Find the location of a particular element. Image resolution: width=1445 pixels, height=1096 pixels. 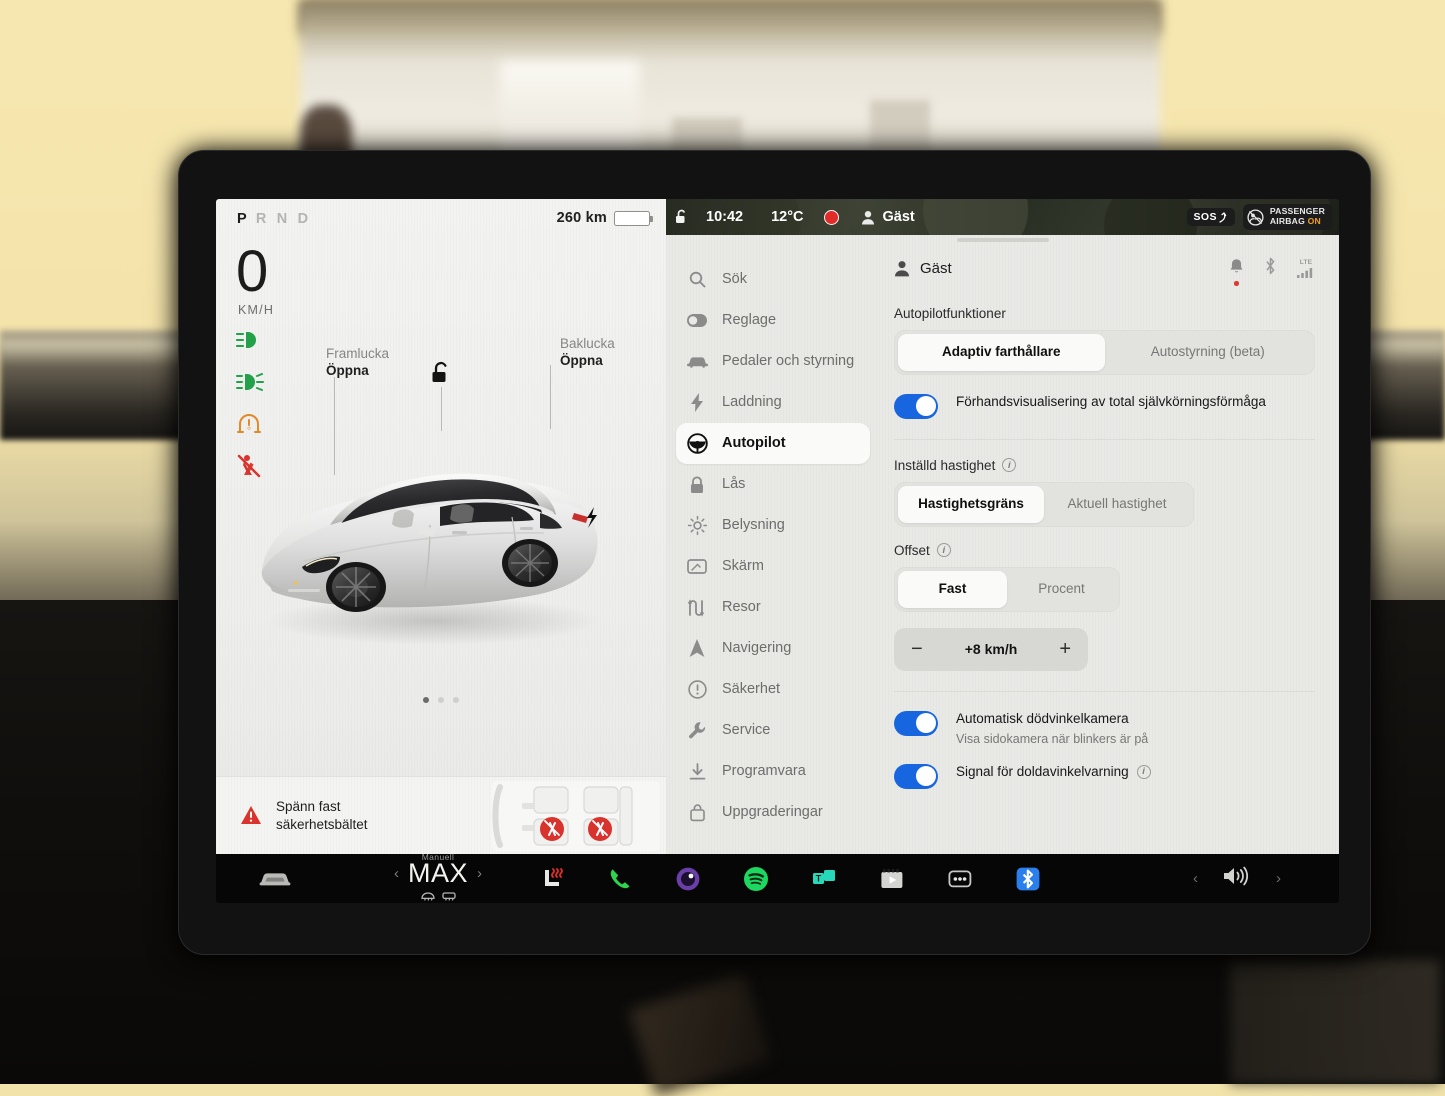

climate-control: Manuell ‹ MAX › is located at coordinates (438, 878).